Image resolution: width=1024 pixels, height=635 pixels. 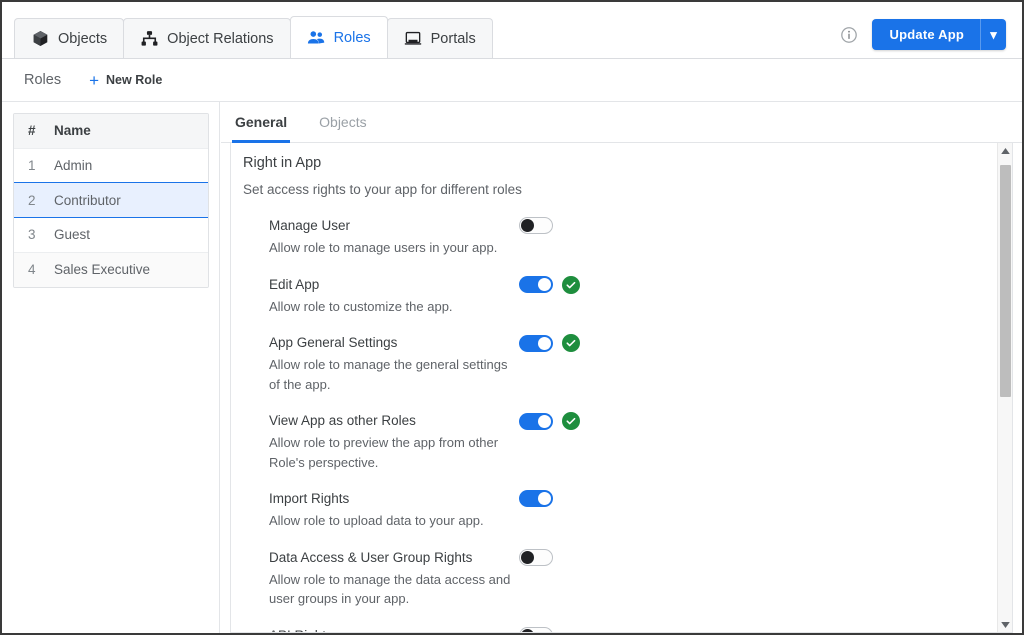 What do you see at coordinates (310, 225) in the screenshot?
I see `setting-name: Manage User` at bounding box center [310, 225].